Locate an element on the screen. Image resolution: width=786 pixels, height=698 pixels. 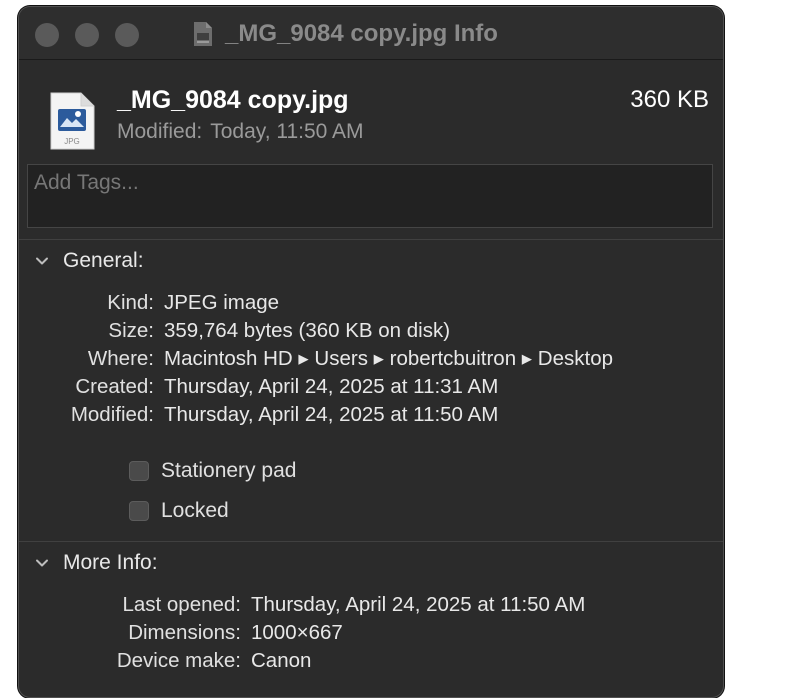
info-row: Device make: Canon is located at coordinates (369, 661).